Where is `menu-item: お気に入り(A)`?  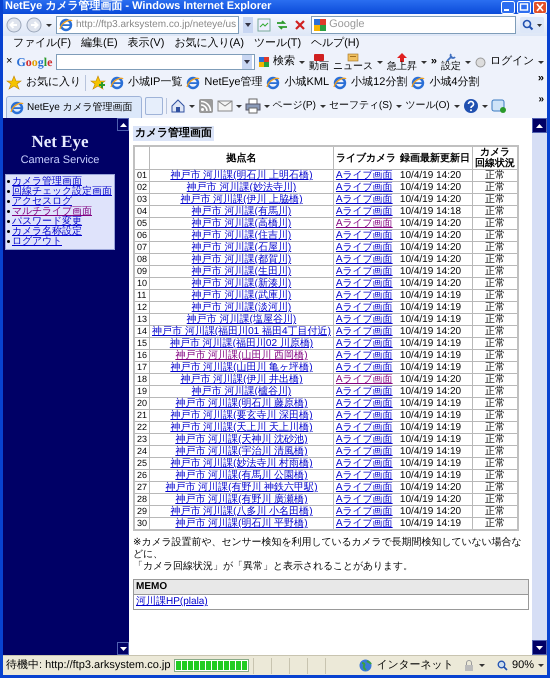 menu-item: お気に入り(A) is located at coordinates (209, 44).